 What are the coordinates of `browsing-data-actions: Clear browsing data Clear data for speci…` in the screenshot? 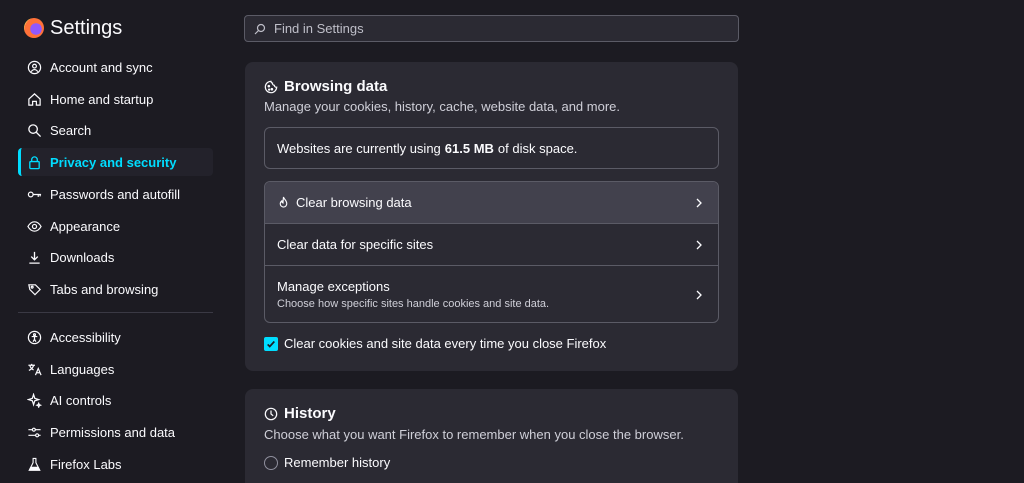 It's located at (491, 252).